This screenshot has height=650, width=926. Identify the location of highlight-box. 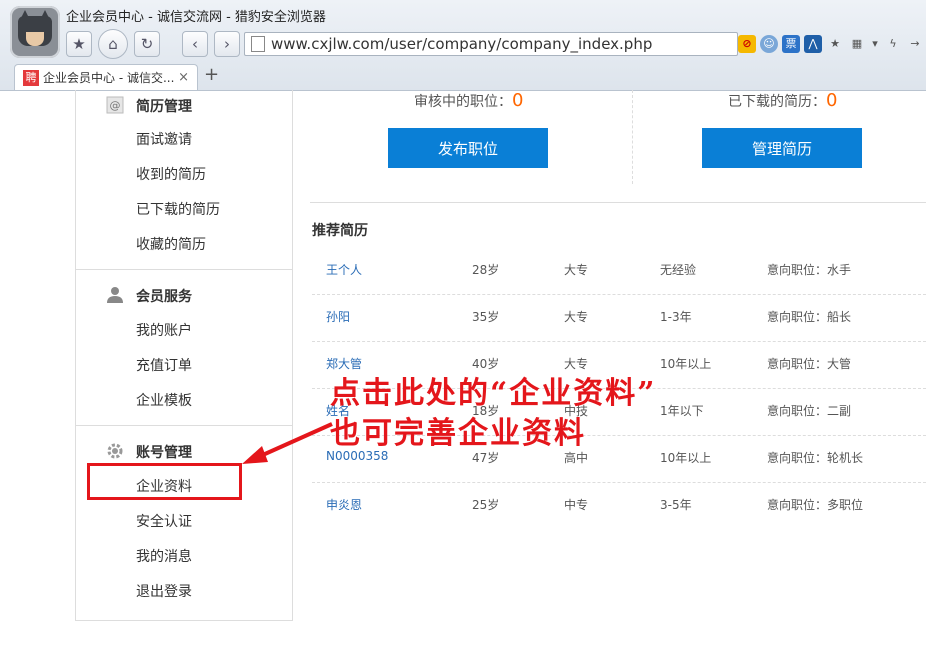
(164, 481).